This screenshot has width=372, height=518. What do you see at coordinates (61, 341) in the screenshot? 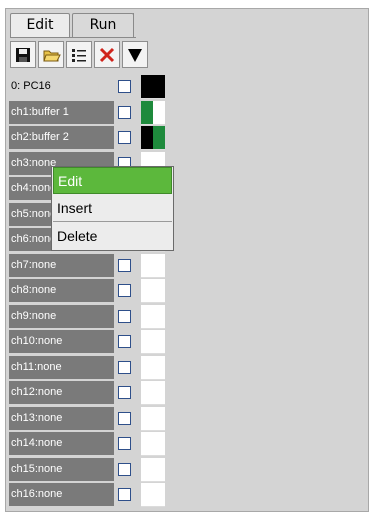
I see `channel-label: ch10:none` at bounding box center [61, 341].